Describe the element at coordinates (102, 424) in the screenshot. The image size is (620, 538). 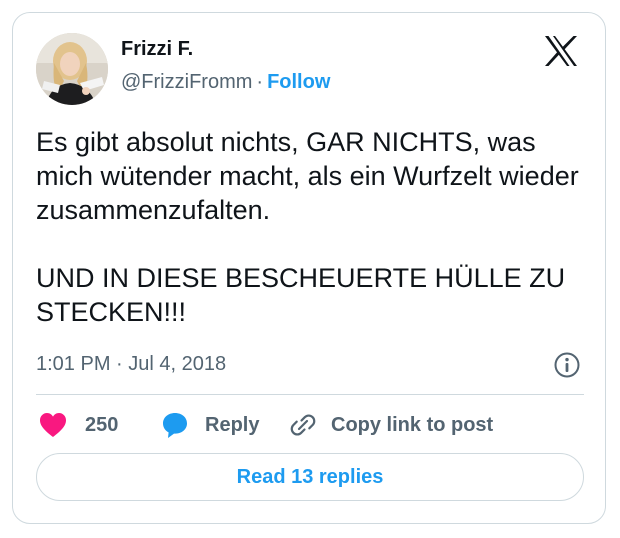
I see `like-count: 250` at that location.